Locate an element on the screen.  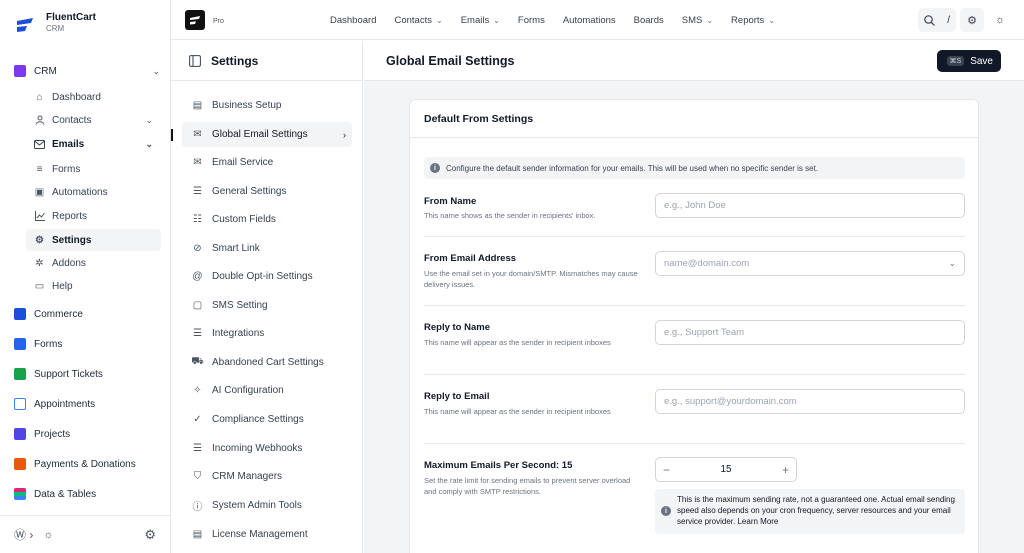
sidebar-item-help: ▭ Help is located at coordinates (93, 286).